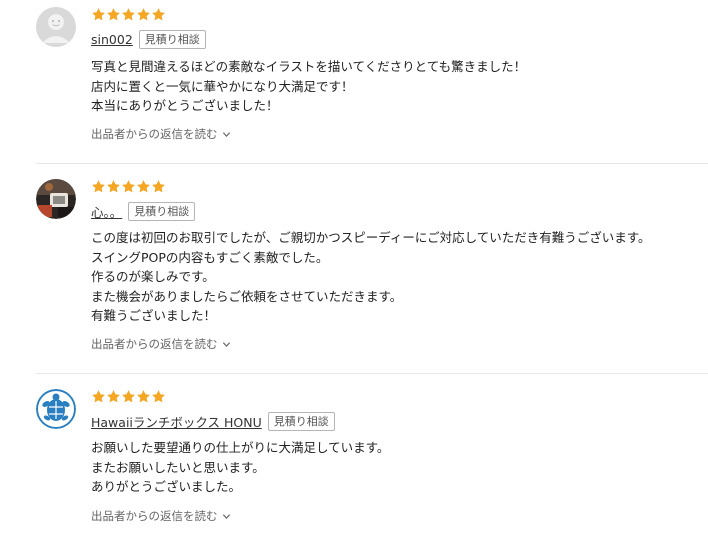 The width and height of the screenshot is (708, 534). I want to click on reviewer-name-link: 心。。, so click(106, 211).